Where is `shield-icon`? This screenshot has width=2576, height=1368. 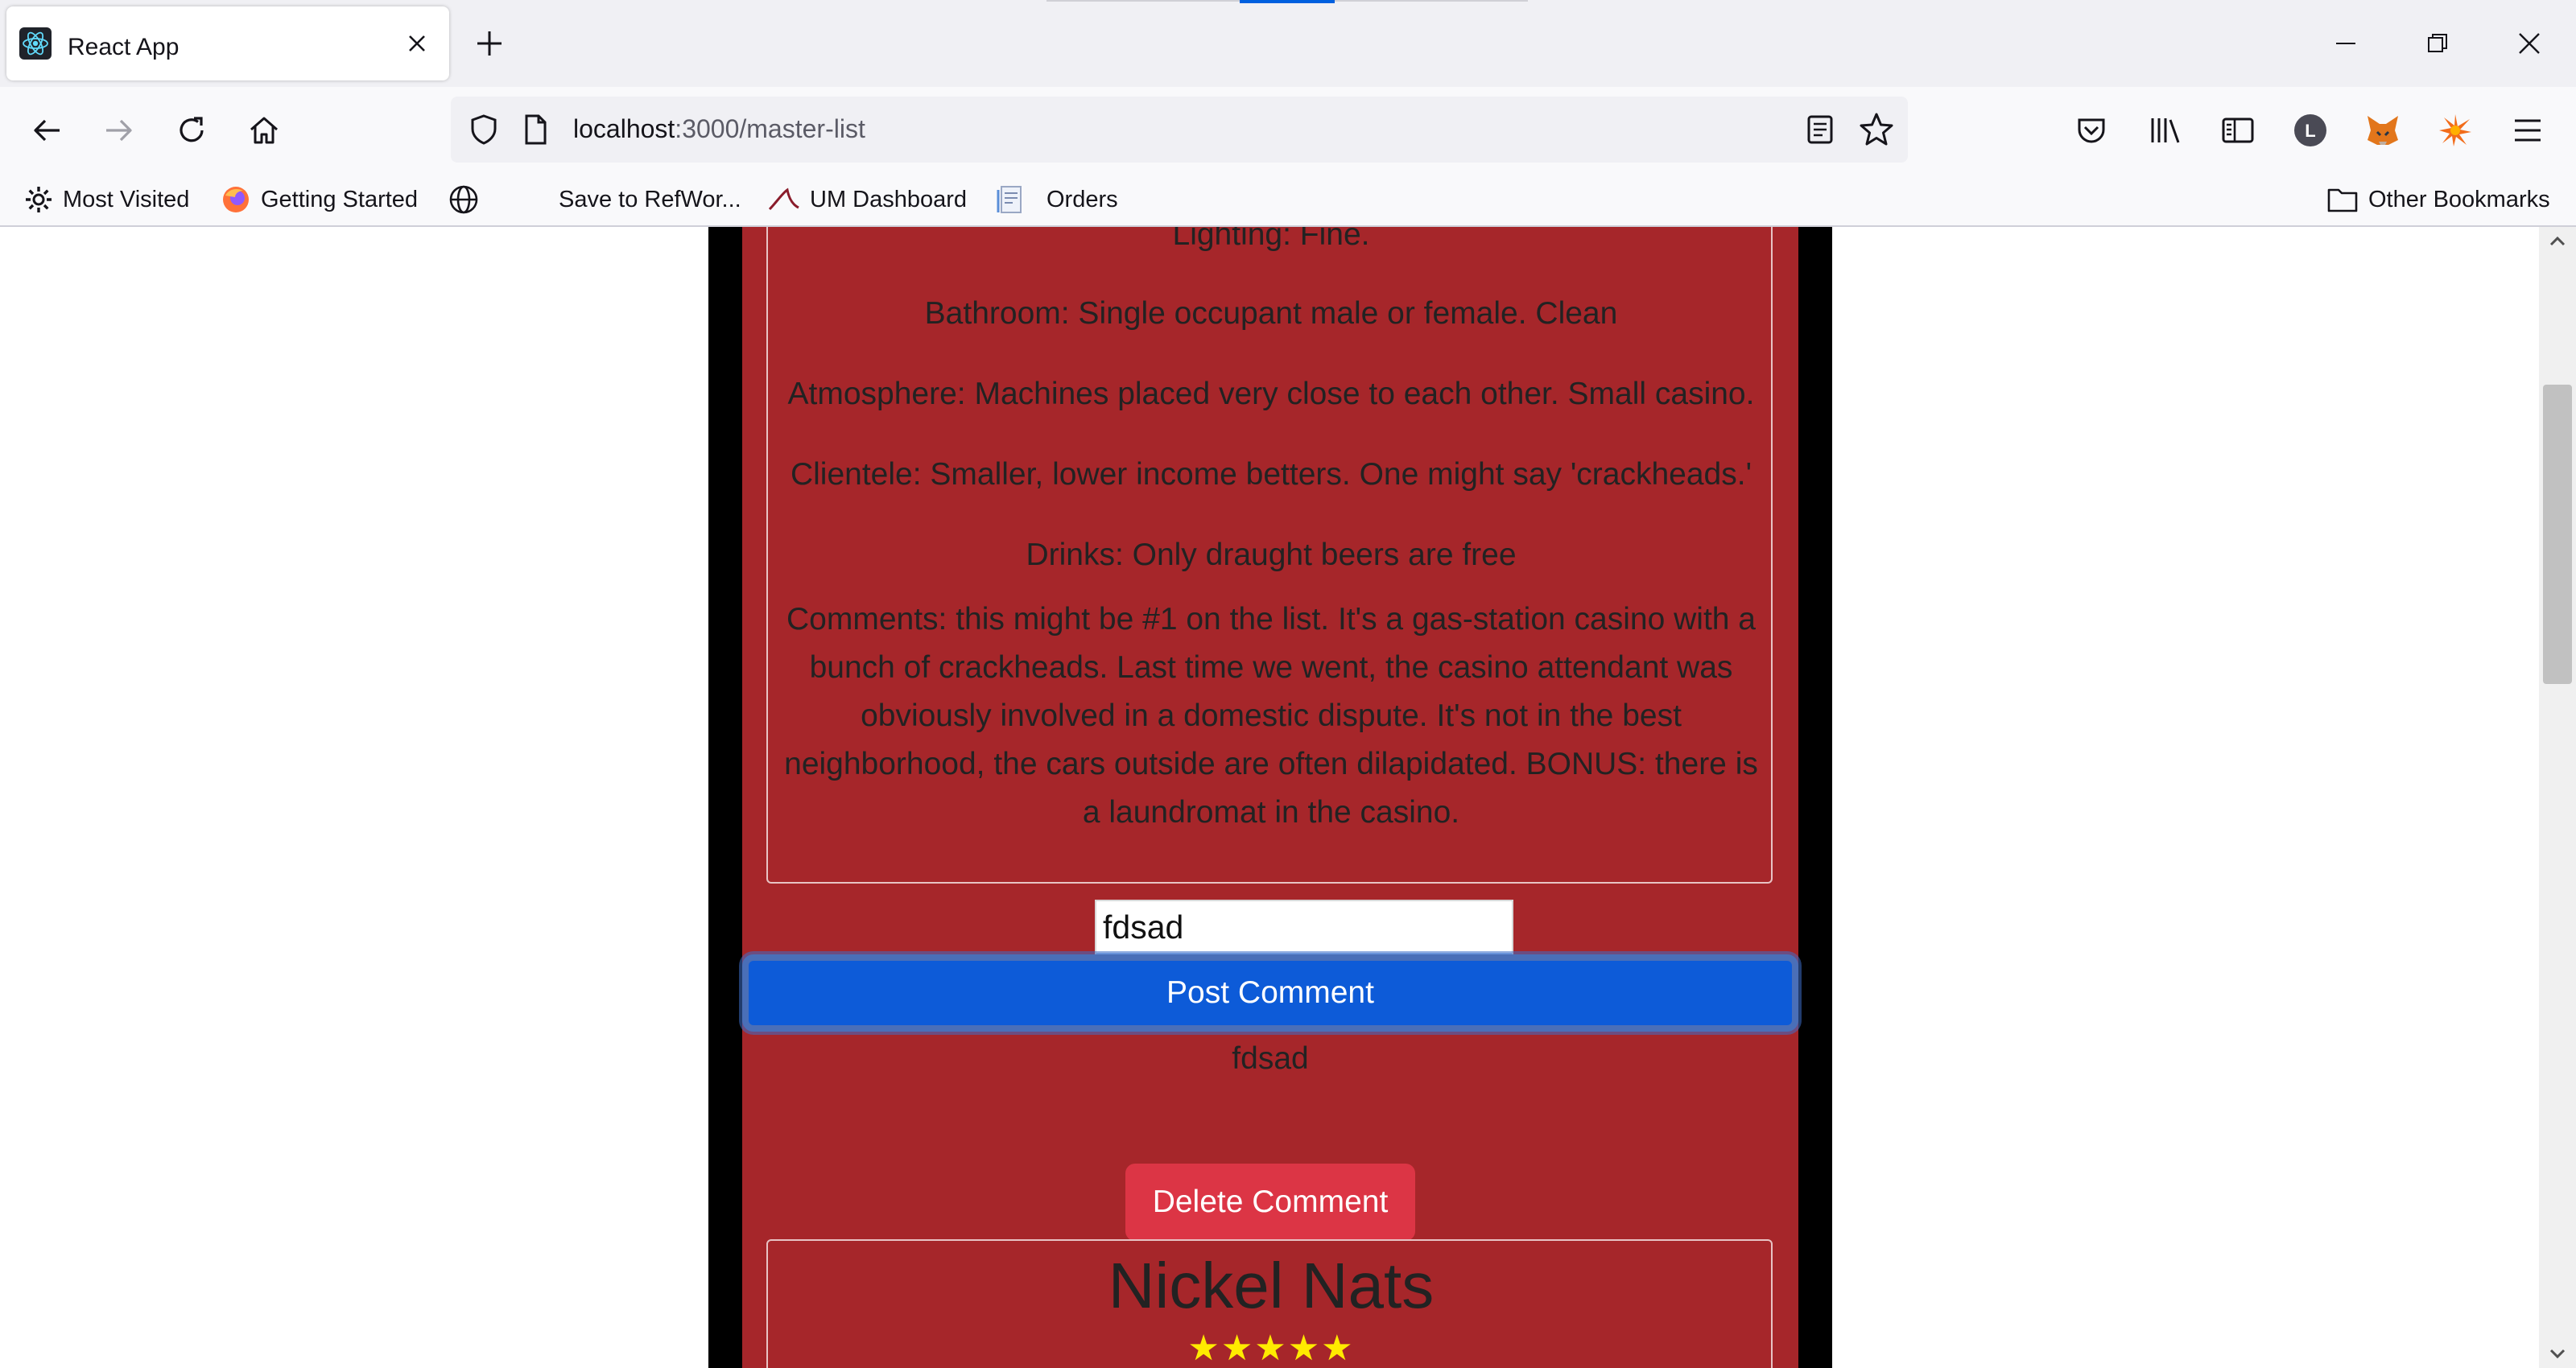
shield-icon is located at coordinates (484, 129).